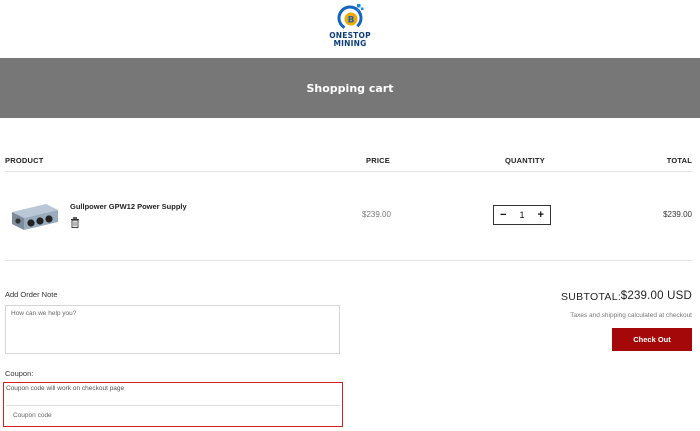  What do you see at coordinates (541, 215) in the screenshot?
I see `increment-button: +` at bounding box center [541, 215].